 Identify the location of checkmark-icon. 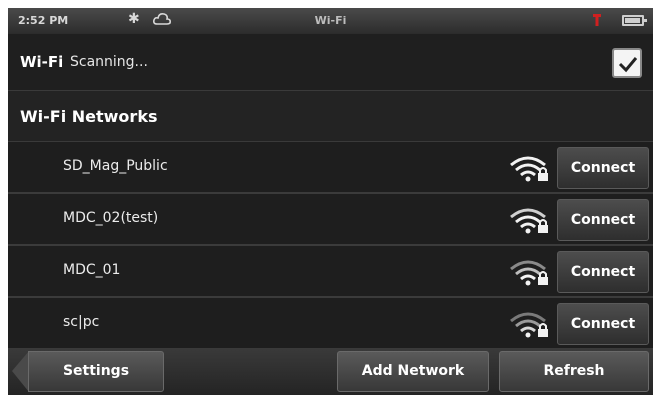
(628, 65).